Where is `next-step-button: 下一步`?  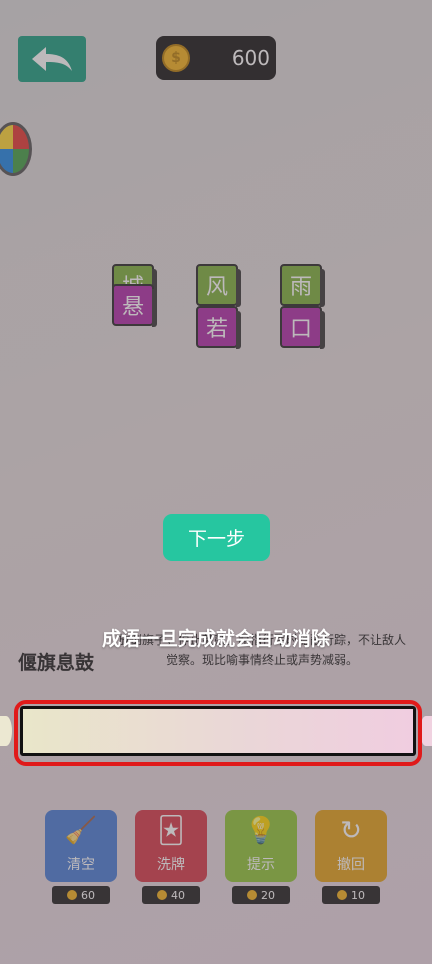
next-step-button: 下一步 is located at coordinates (216, 537).